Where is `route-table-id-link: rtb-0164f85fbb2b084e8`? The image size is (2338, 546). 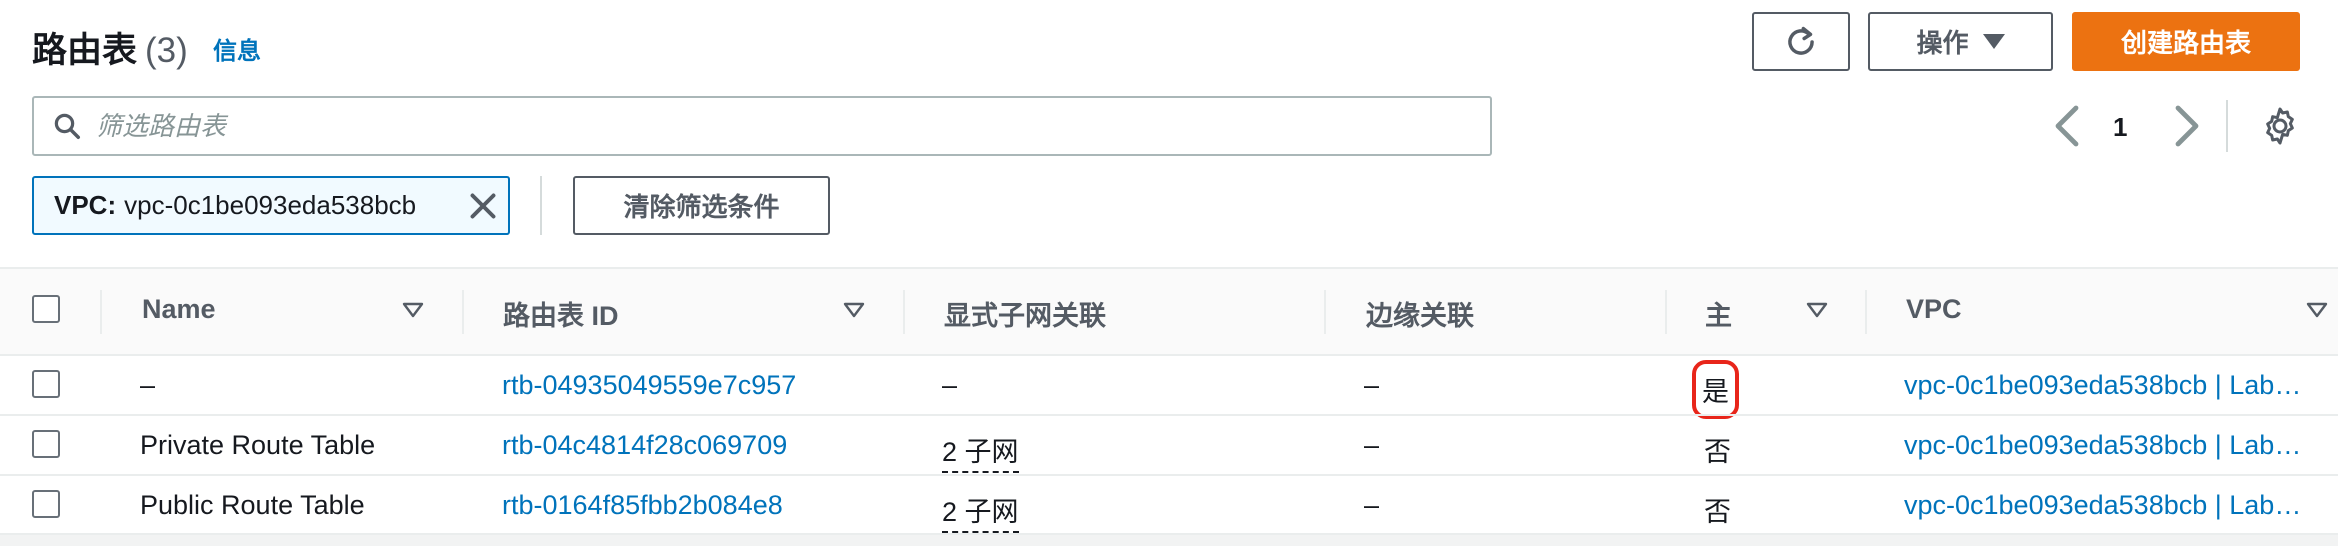
route-table-id-link: rtb-0164f85fbb2b084e8 is located at coordinates (642, 505).